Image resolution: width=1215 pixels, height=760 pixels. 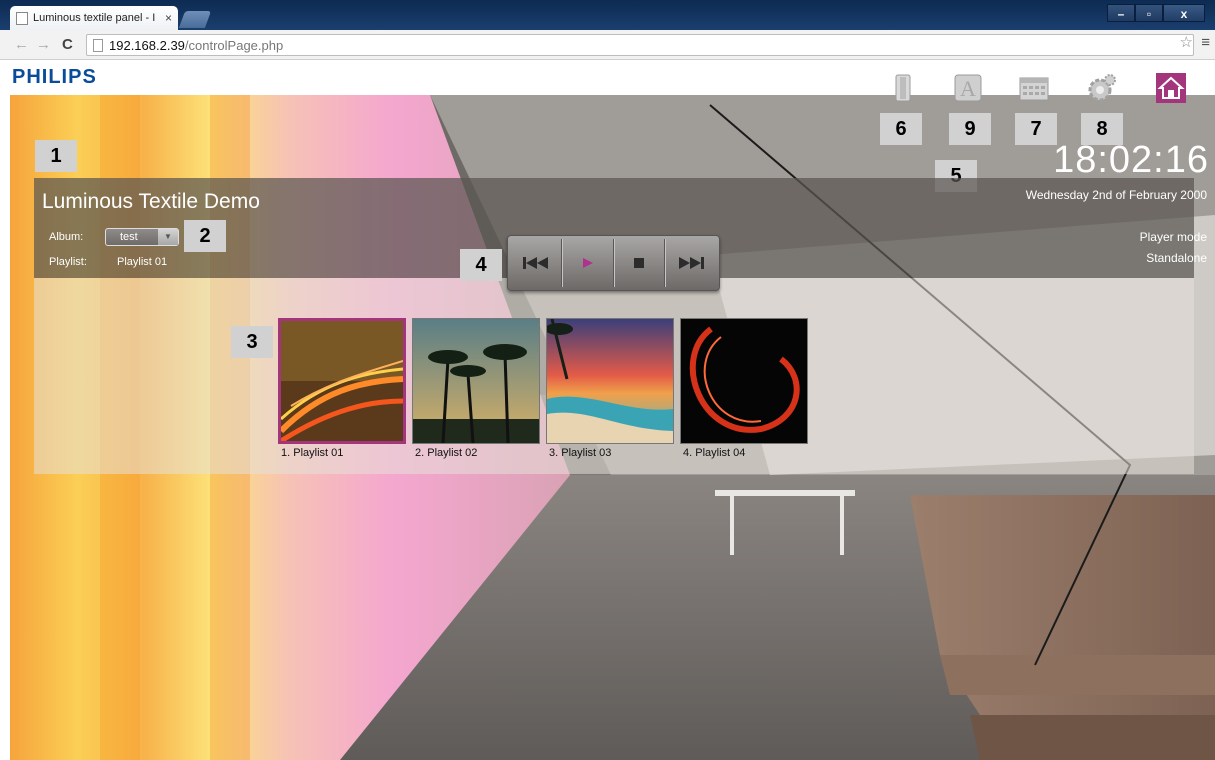 I want to click on previous-icon, so click(x=535, y=263).